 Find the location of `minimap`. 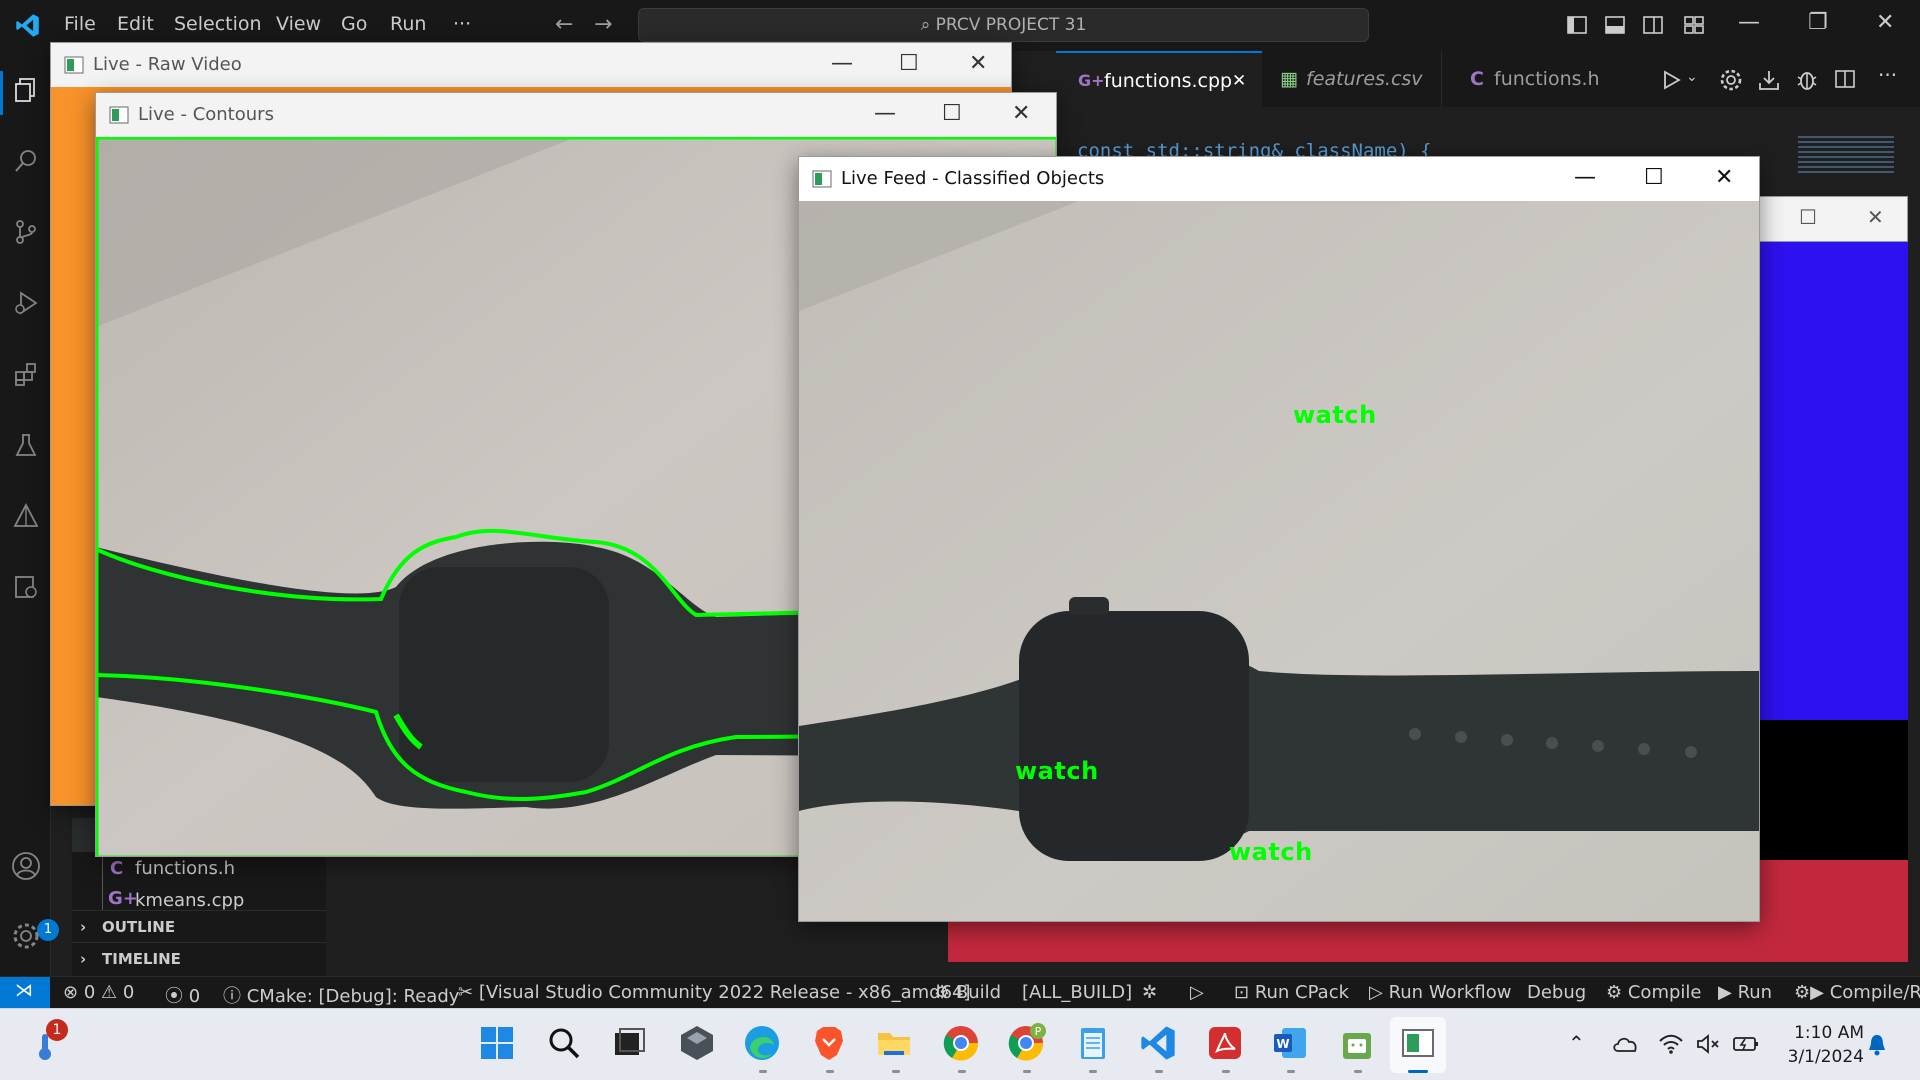

minimap is located at coordinates (1846, 156).